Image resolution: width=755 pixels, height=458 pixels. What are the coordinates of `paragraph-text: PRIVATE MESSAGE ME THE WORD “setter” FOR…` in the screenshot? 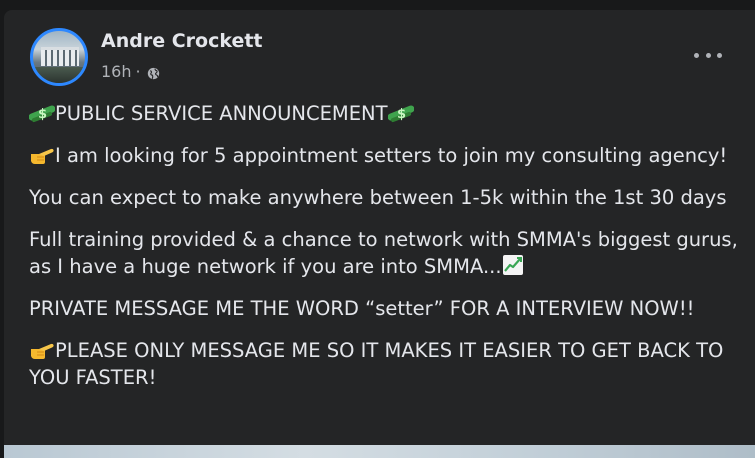 It's located at (362, 308).